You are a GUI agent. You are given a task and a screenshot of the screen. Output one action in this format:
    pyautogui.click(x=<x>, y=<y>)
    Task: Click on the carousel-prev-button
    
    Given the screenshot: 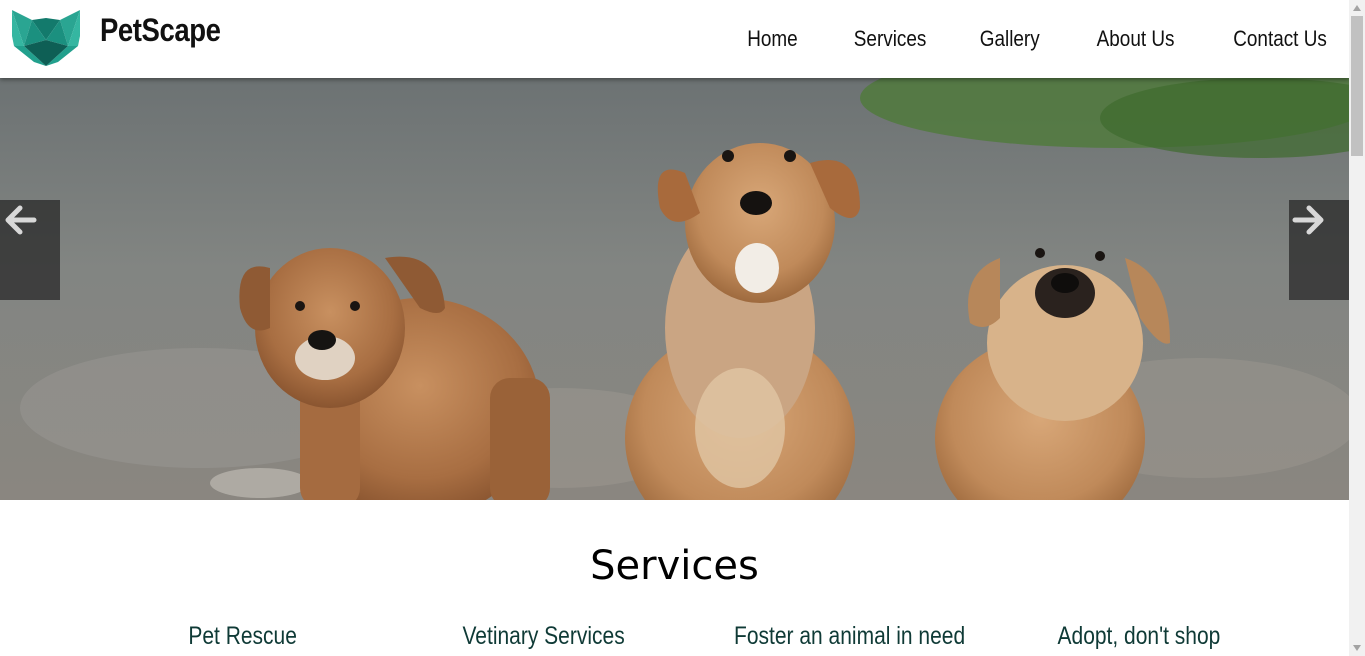 What is the action you would take?
    pyautogui.click(x=30, y=250)
    